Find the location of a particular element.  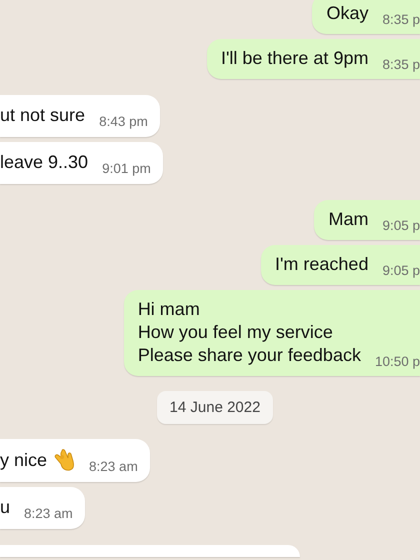

message-text: I'm reached is located at coordinates (321, 264).